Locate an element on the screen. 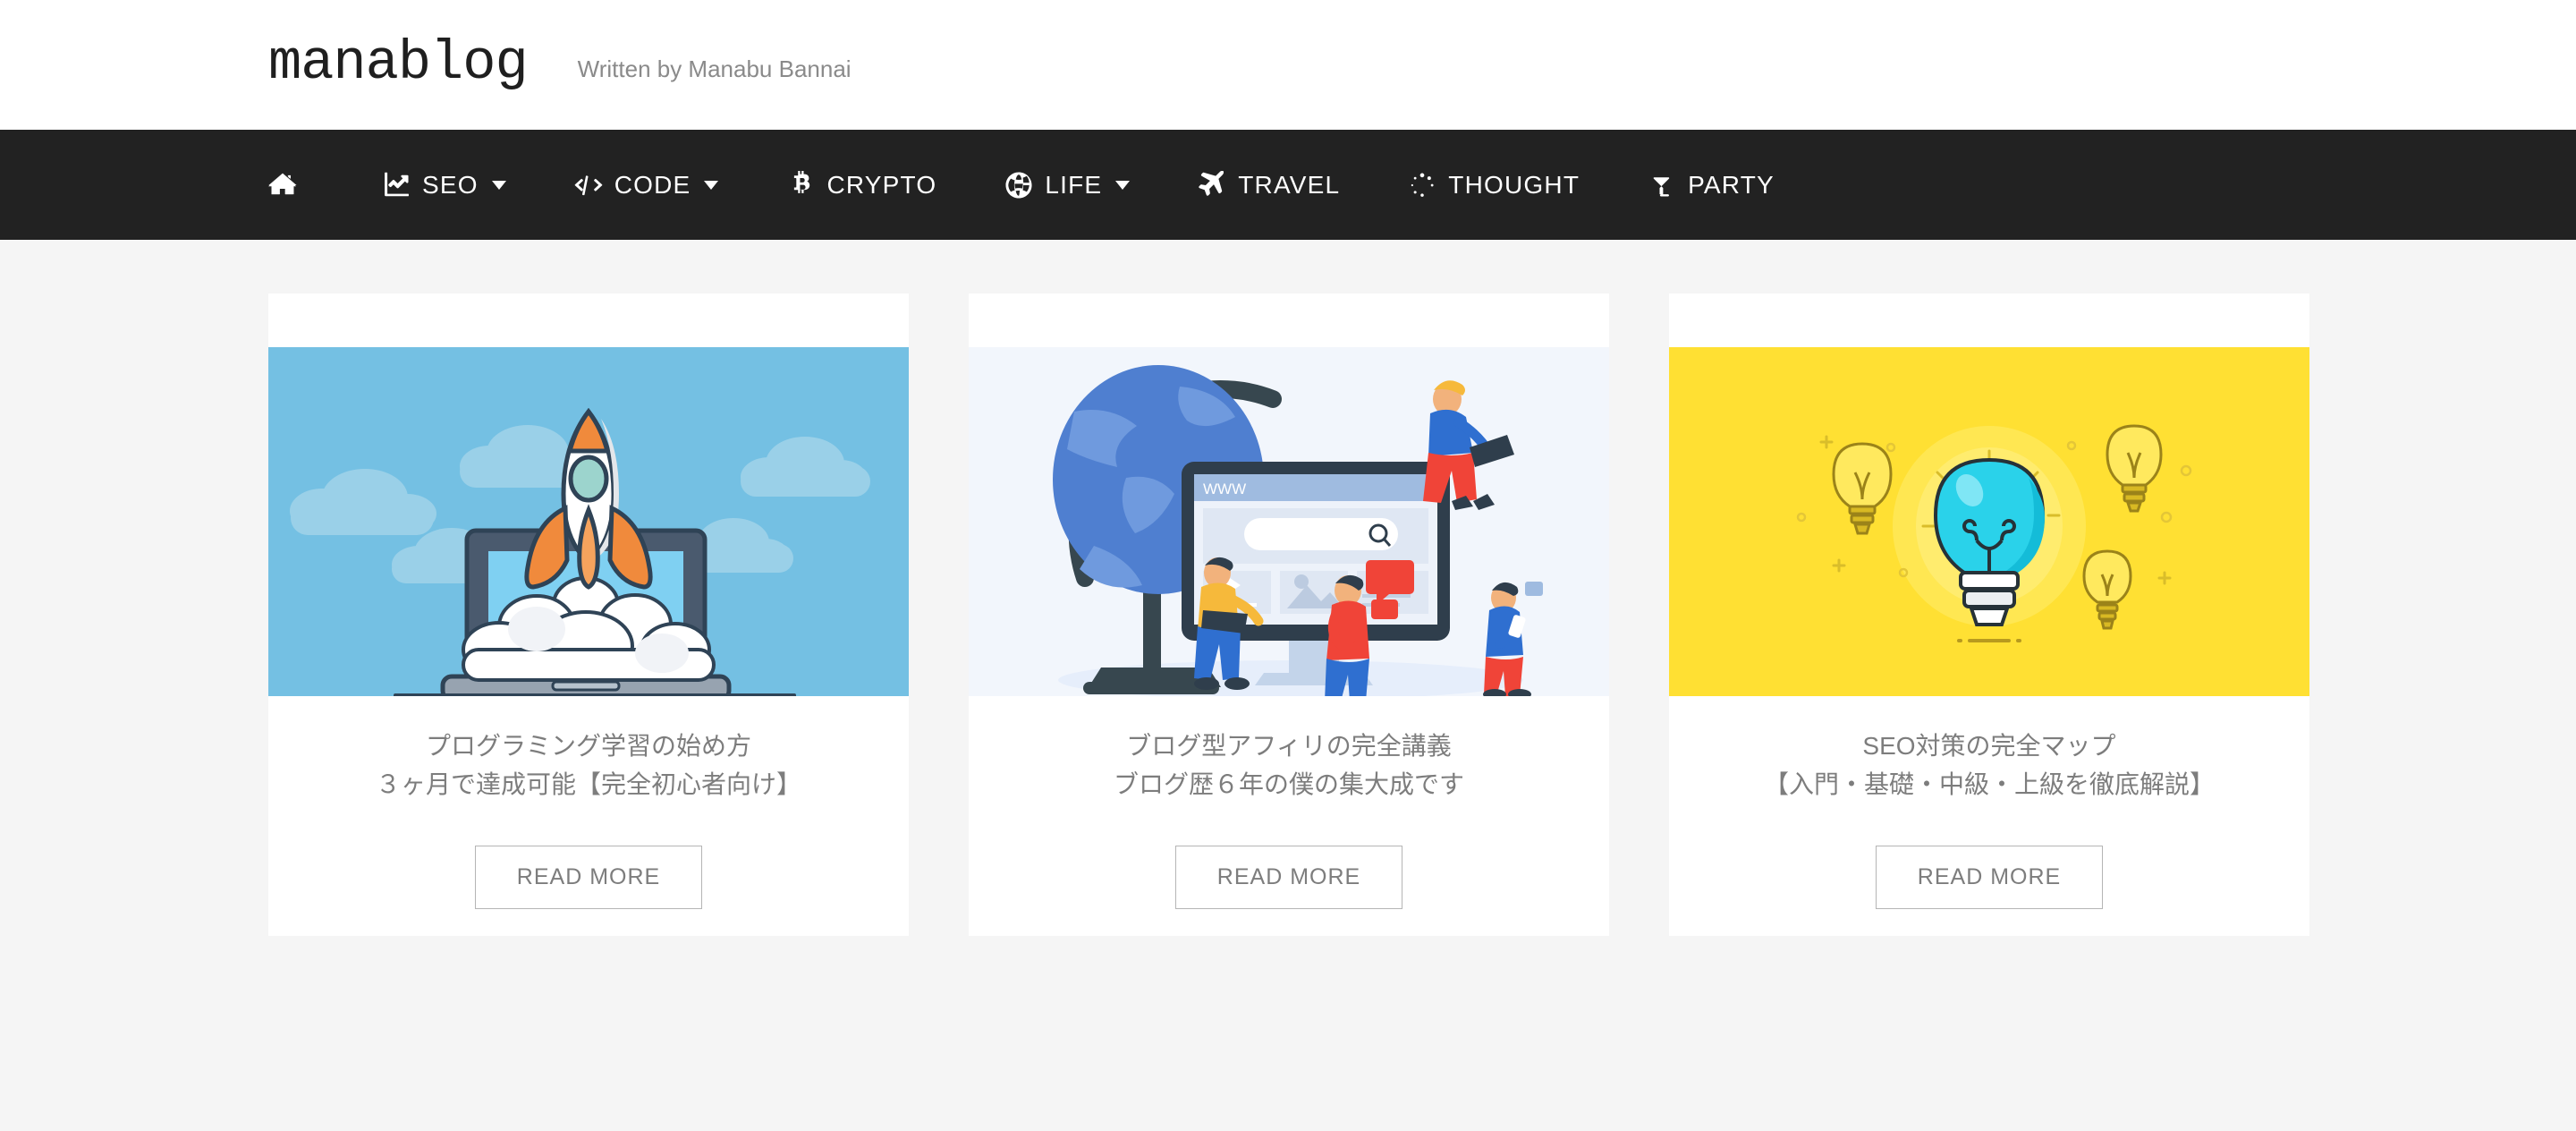 The image size is (2576, 1131). article-card: SEO対策の完全マップ 【入門・基礎・中級・上級を徹底解説】 READ MORE is located at coordinates (1989, 614).